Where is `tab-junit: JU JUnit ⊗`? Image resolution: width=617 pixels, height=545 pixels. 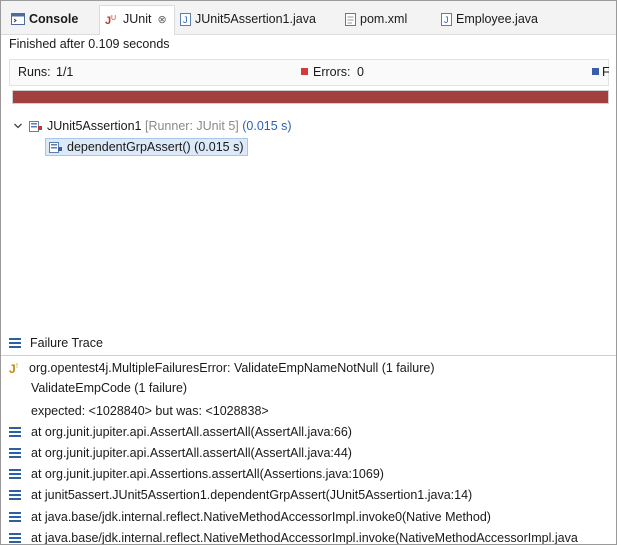
tab-junit: JU JUnit ⊗ is located at coordinates (136, 19).